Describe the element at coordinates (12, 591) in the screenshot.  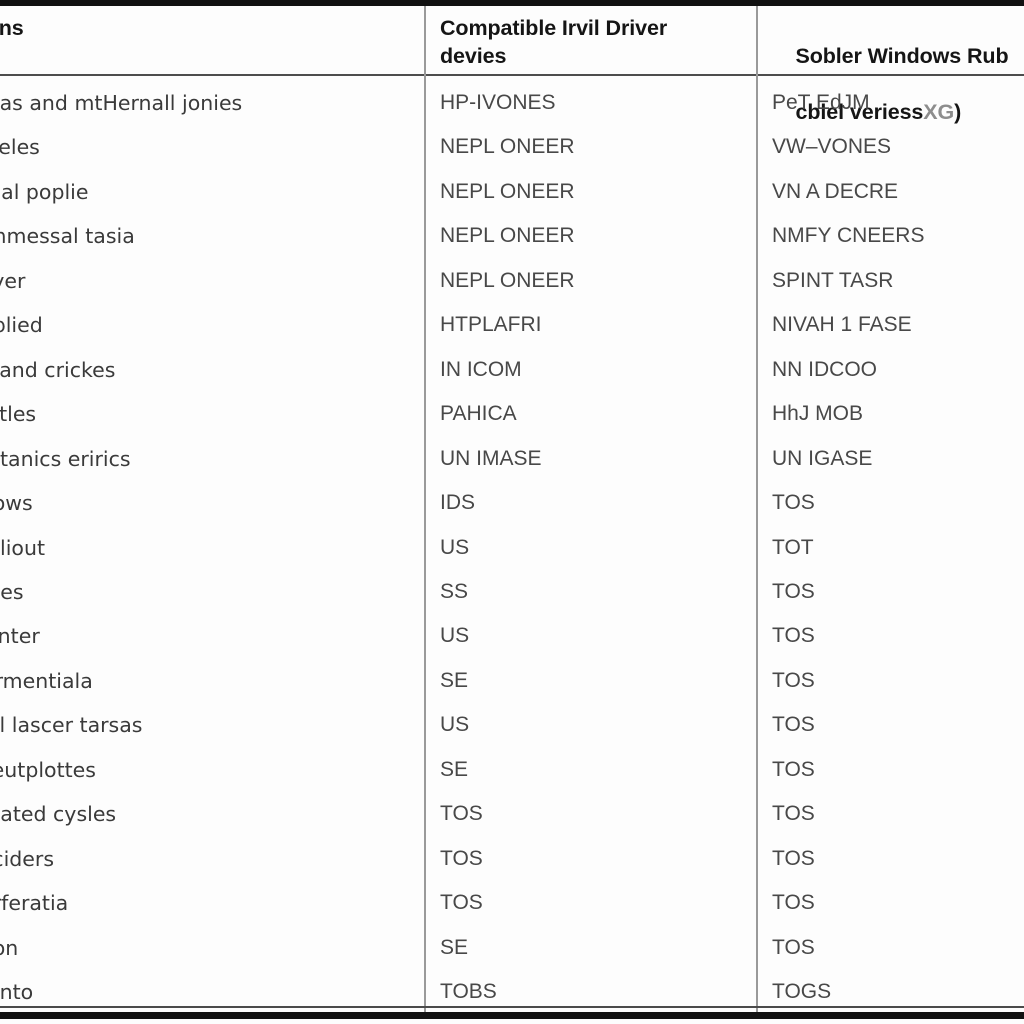
I see `table-cell-col1: iroes` at that location.